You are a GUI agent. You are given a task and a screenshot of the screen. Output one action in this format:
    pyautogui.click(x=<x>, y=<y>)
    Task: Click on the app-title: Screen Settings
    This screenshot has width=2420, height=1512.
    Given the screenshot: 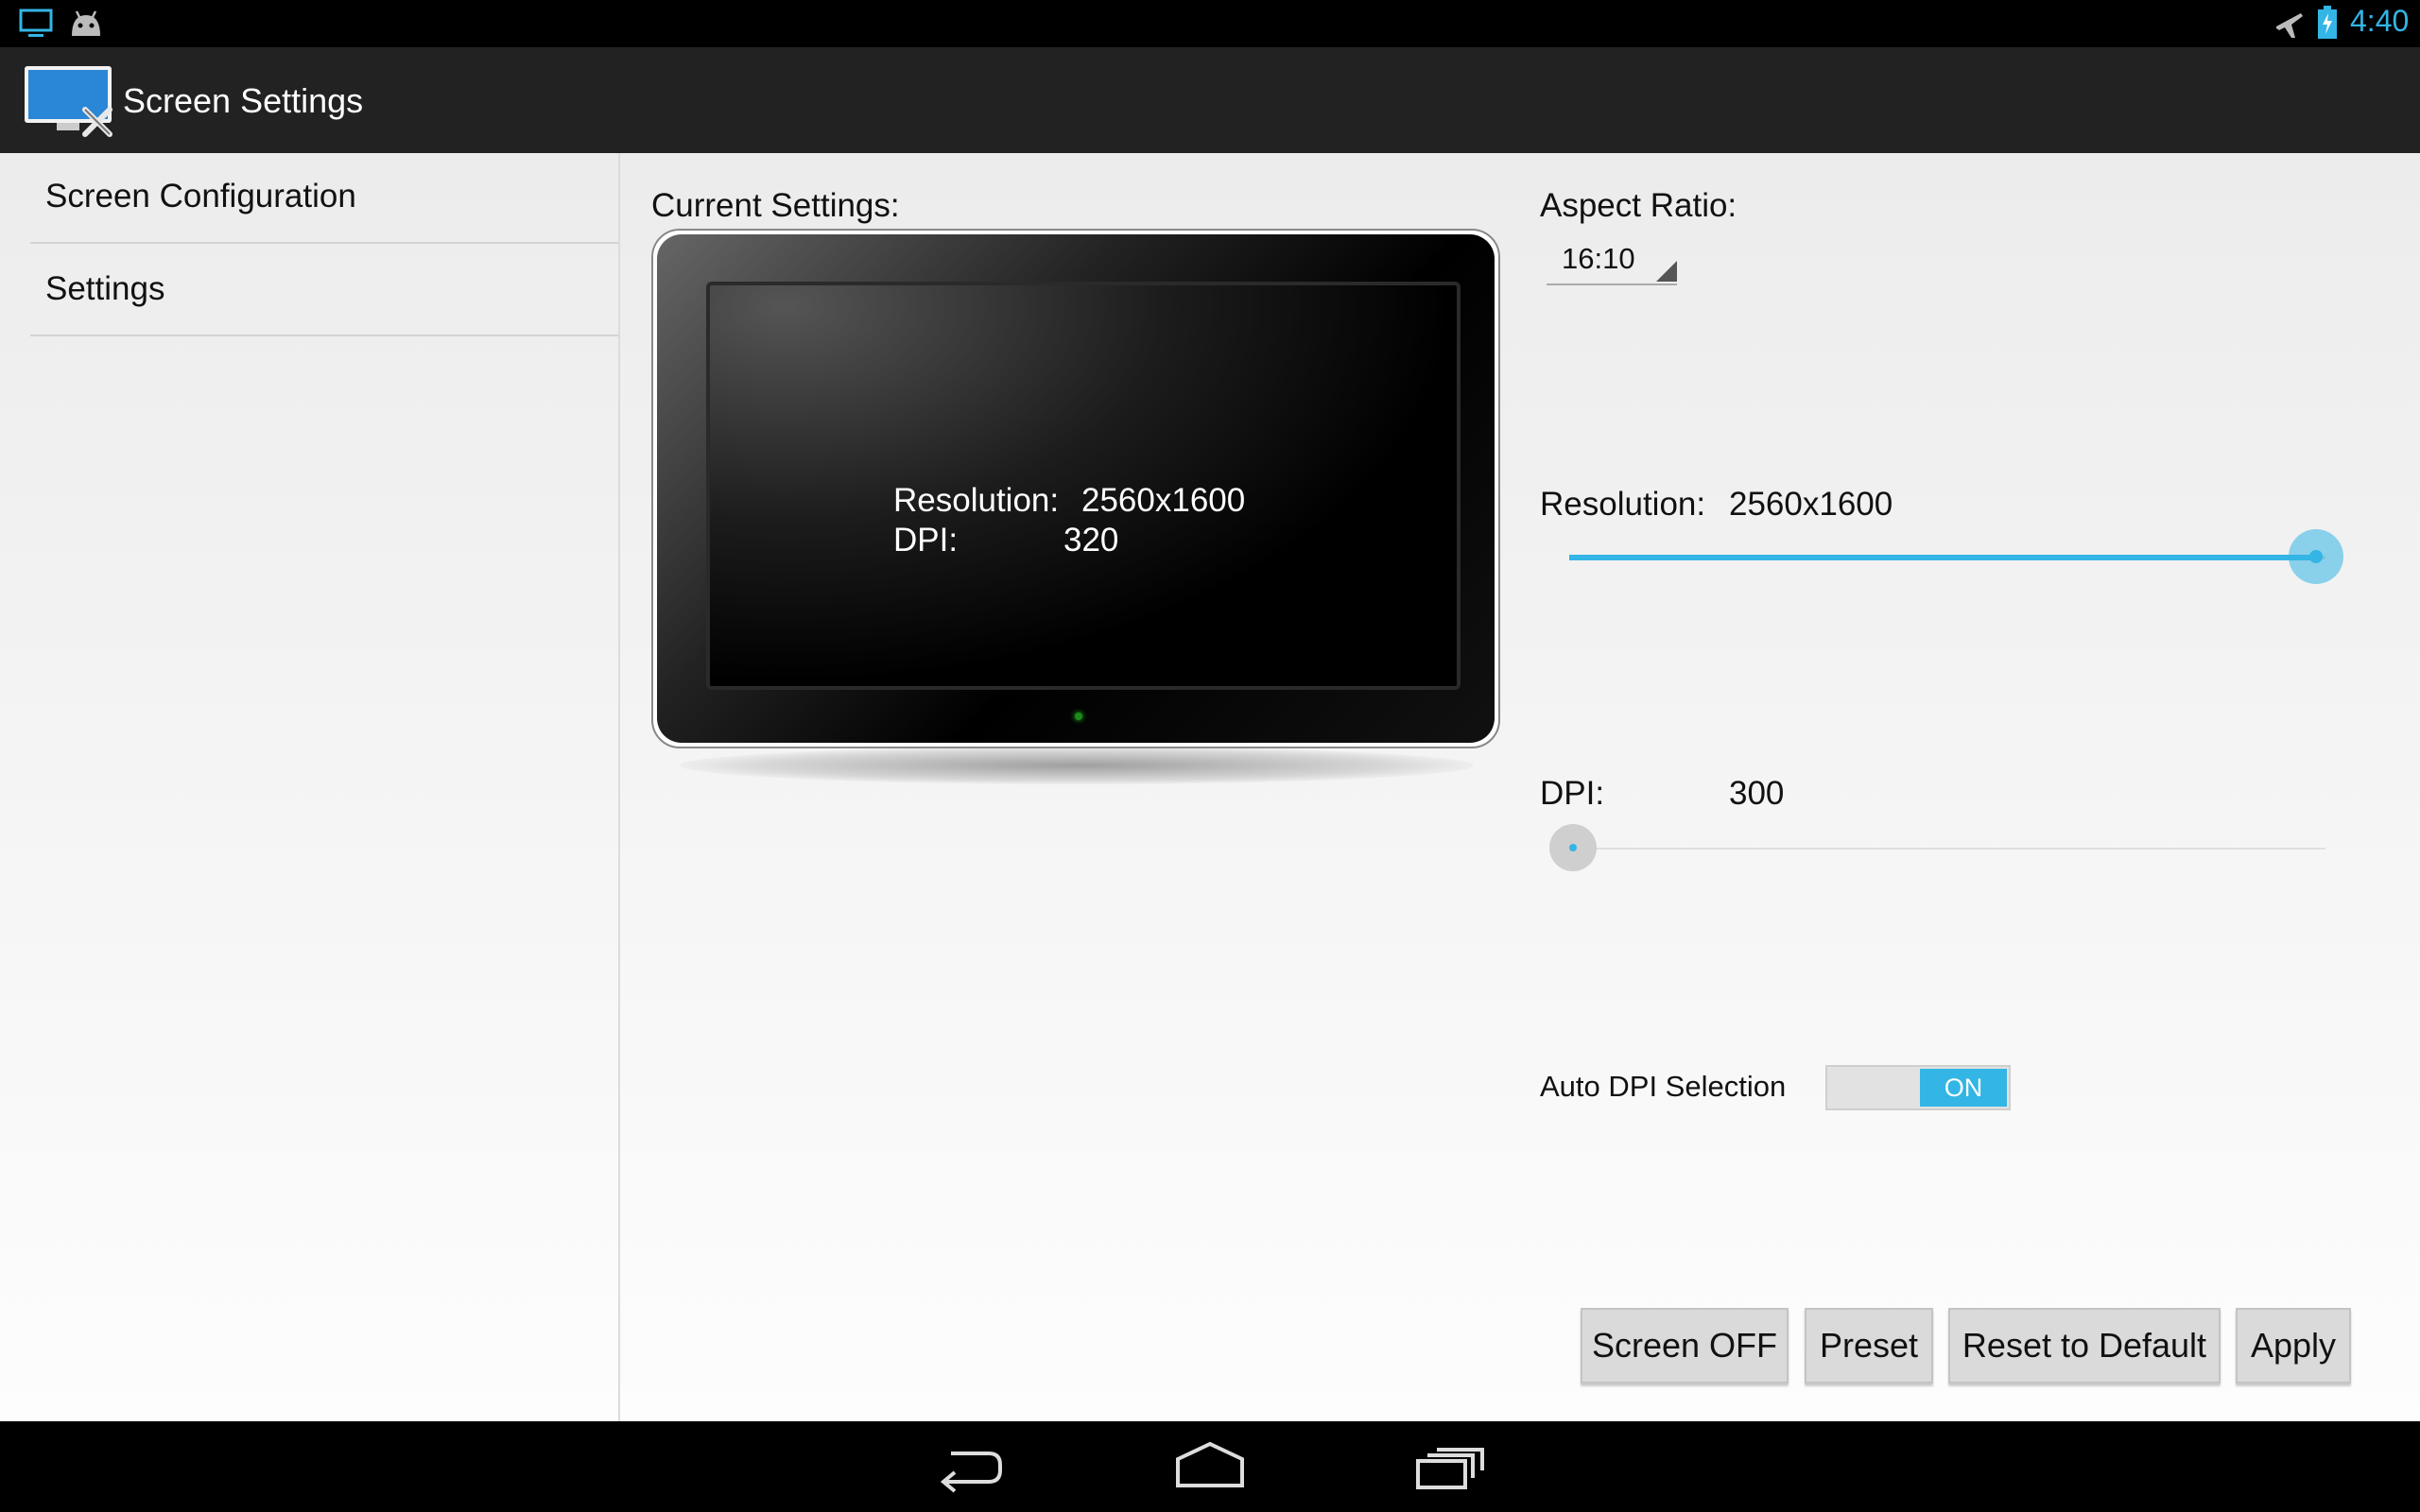 What is the action you would take?
    pyautogui.click(x=243, y=100)
    